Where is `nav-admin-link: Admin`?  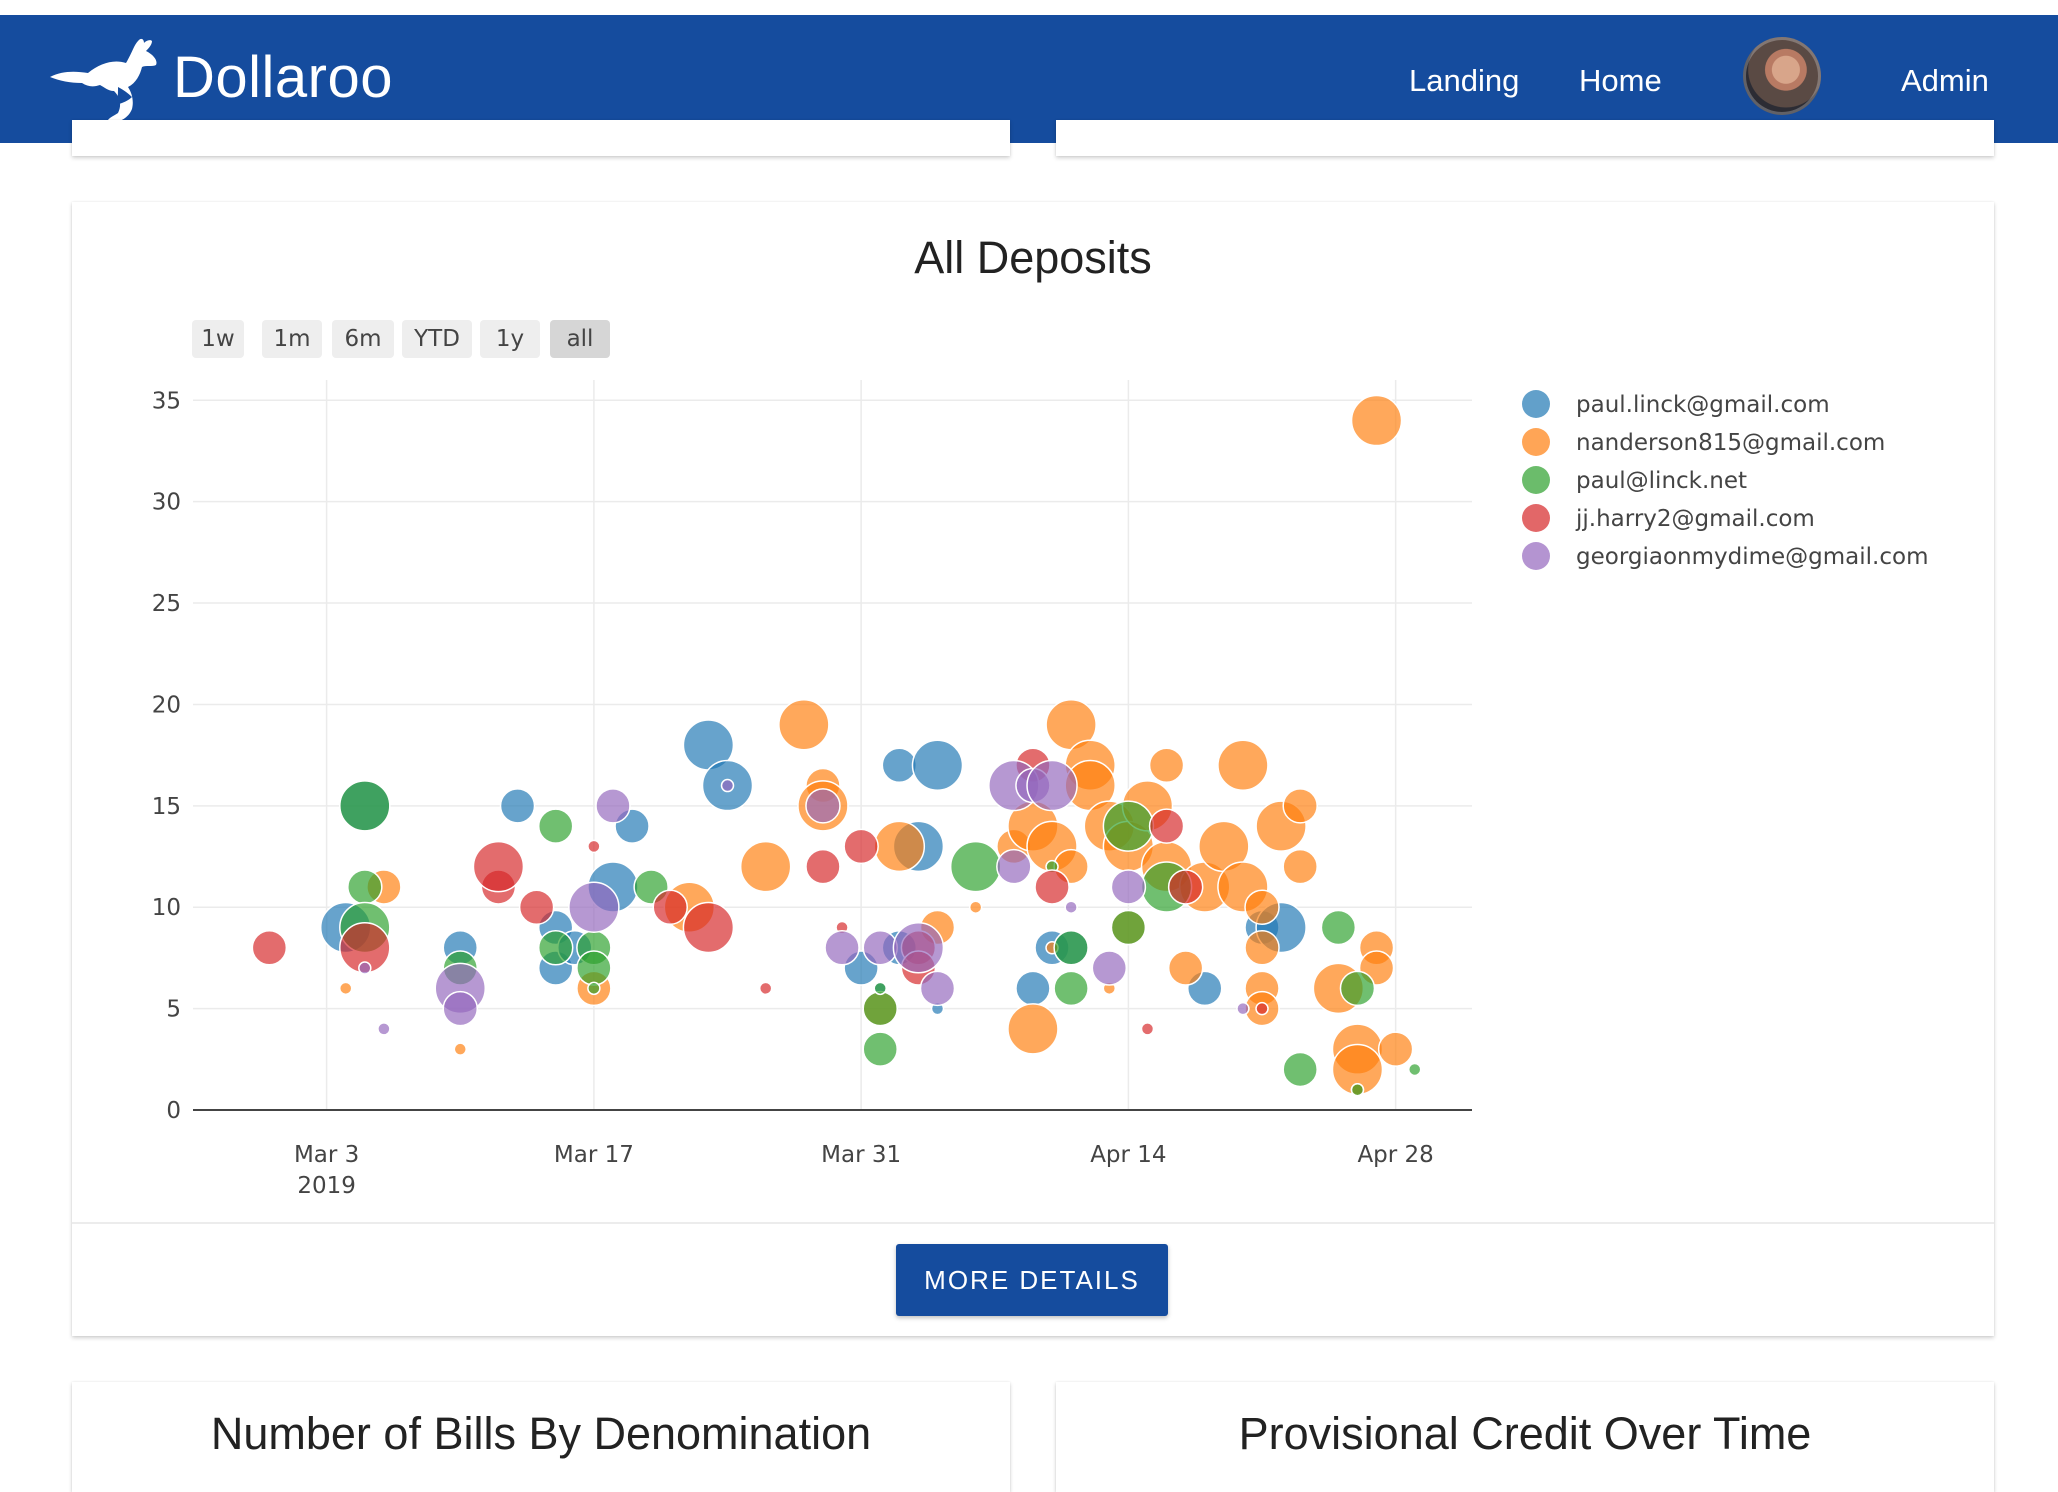
nav-admin-link: Admin is located at coordinates (1945, 81).